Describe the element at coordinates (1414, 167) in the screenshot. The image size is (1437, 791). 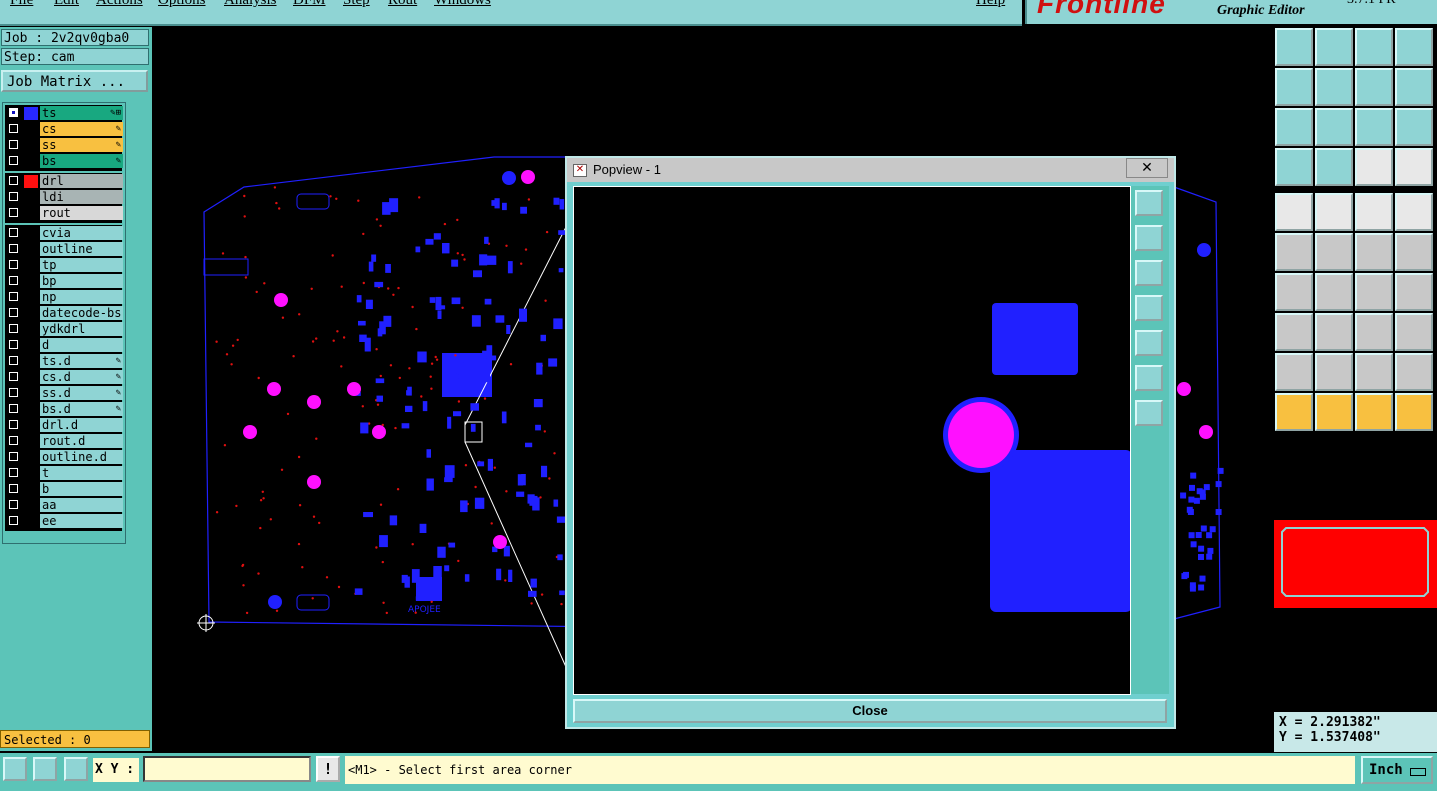
I see `connect-icon` at that location.